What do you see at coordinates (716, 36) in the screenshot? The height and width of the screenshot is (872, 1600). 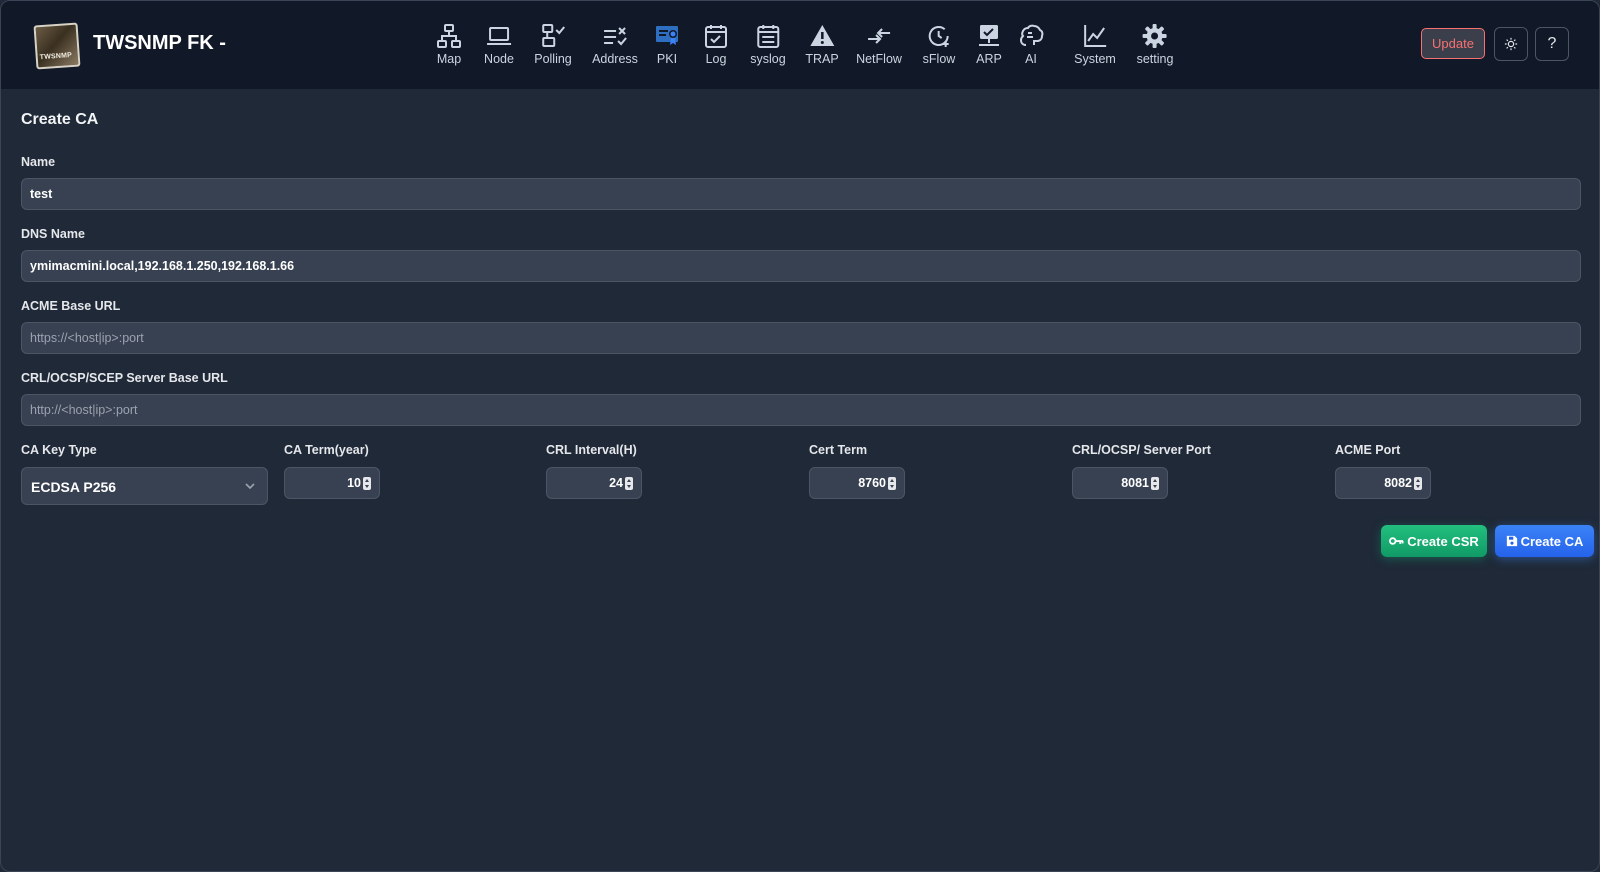 I see `calendar-check-icon` at bounding box center [716, 36].